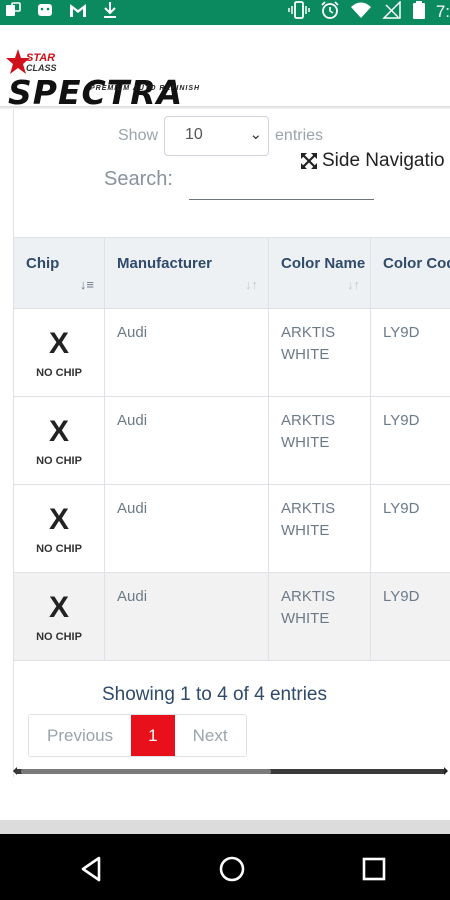 The height and width of the screenshot is (900, 450). What do you see at coordinates (186, 273) in the screenshot?
I see `column-header-manufacturer: Manufacturer ↓↑` at bounding box center [186, 273].